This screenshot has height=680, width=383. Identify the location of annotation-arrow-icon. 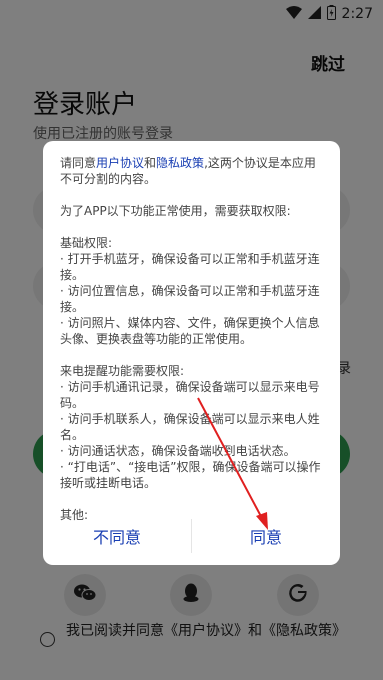
(232, 463).